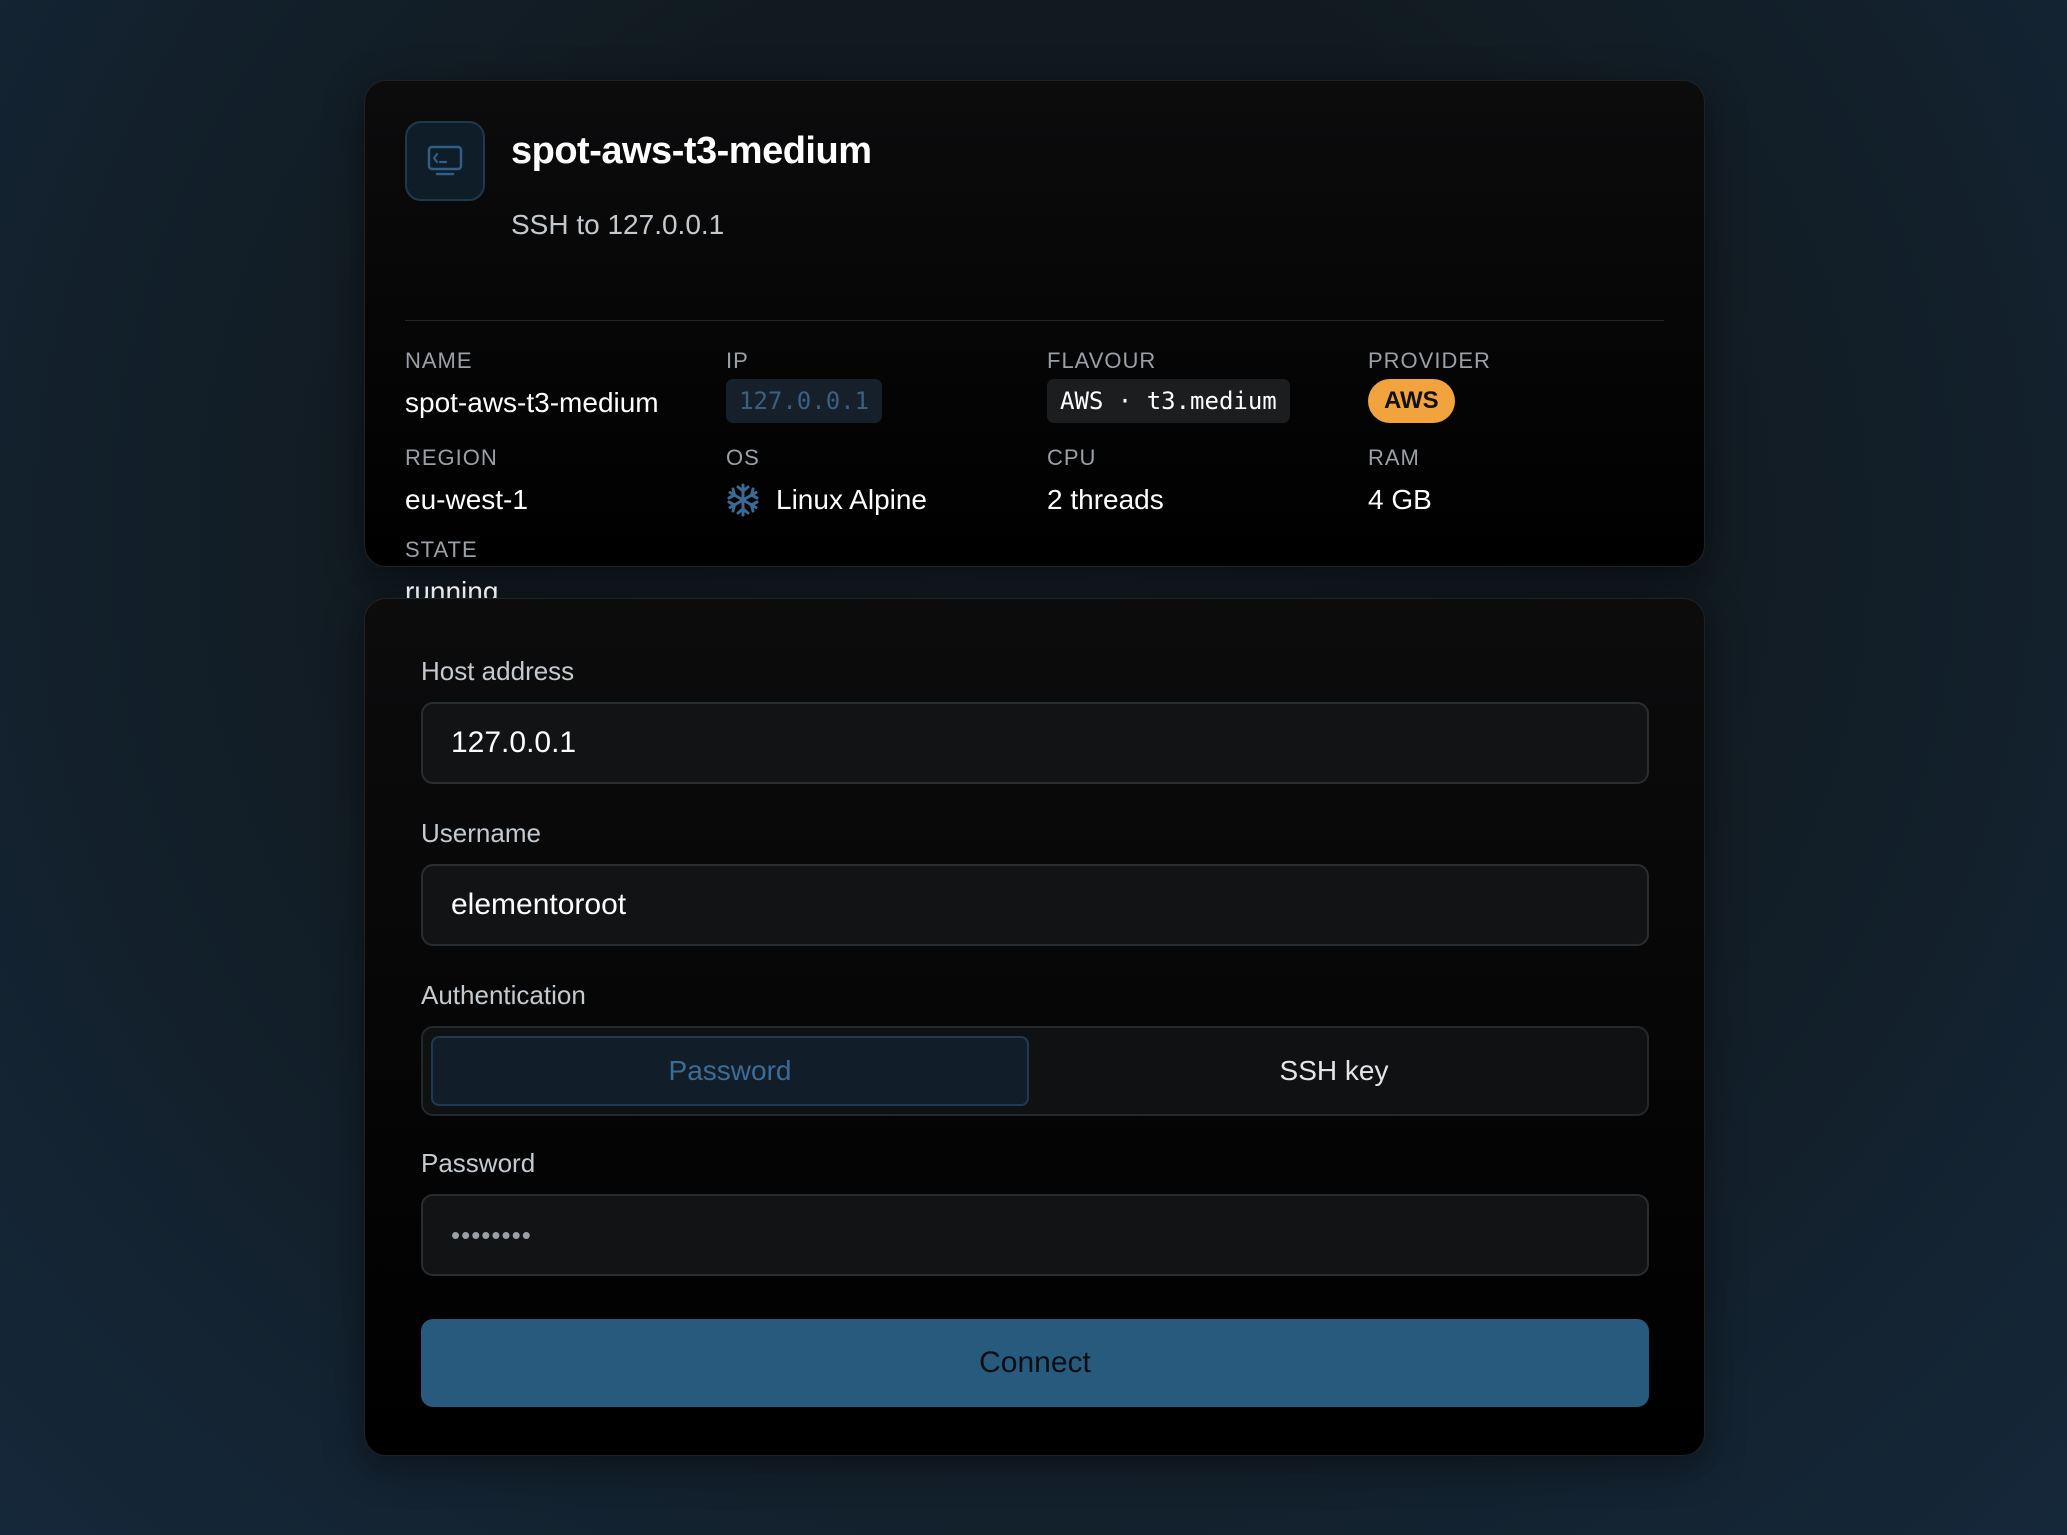 This screenshot has height=1535, width=2067. What do you see at coordinates (1105, 499) in the screenshot?
I see `detail-value: 2 threads` at bounding box center [1105, 499].